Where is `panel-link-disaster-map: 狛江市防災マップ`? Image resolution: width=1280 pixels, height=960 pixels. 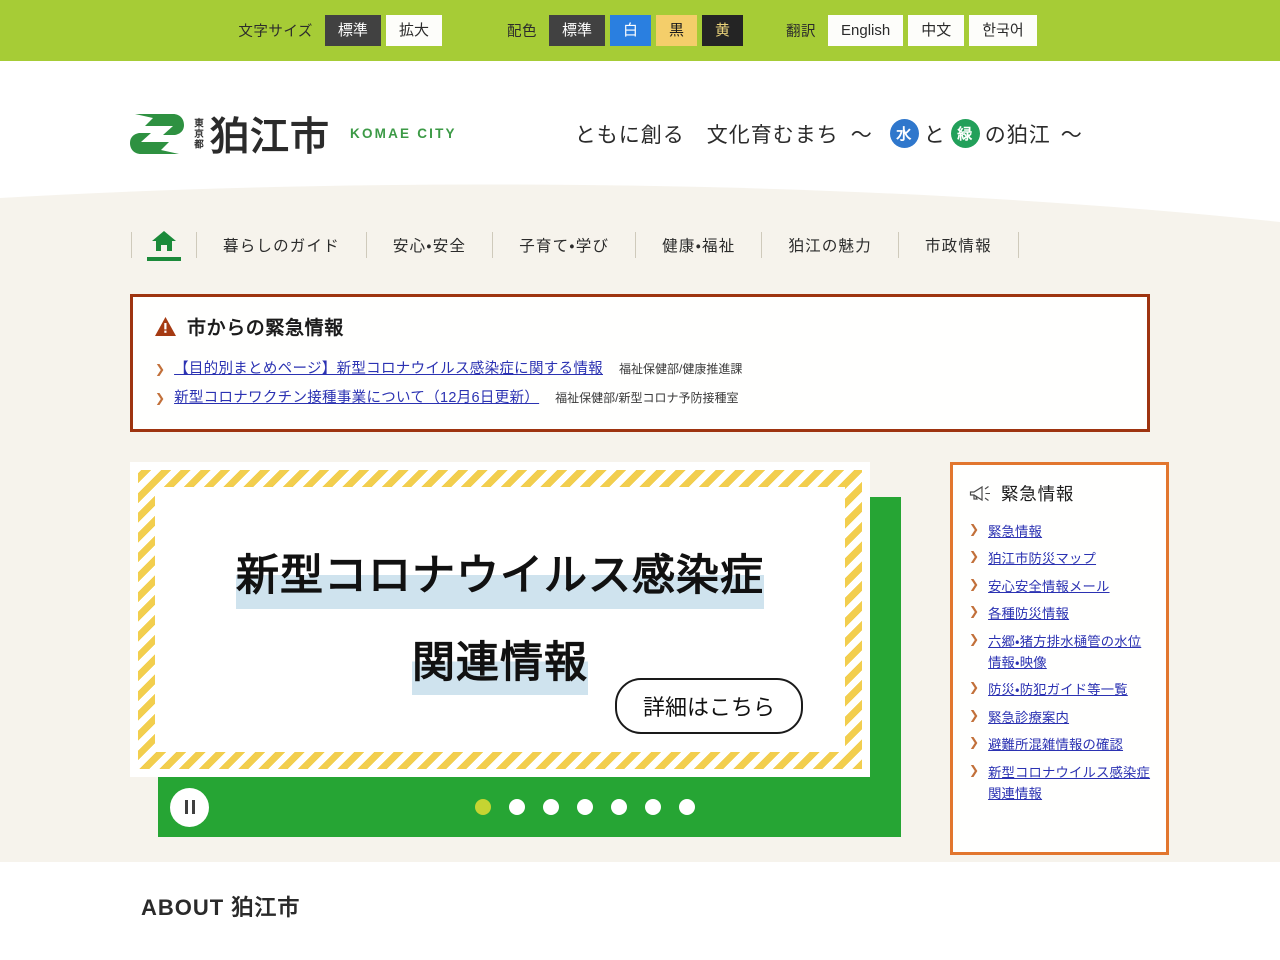
panel-link-disaster-map: 狛江市防災マップ is located at coordinates (1042, 559).